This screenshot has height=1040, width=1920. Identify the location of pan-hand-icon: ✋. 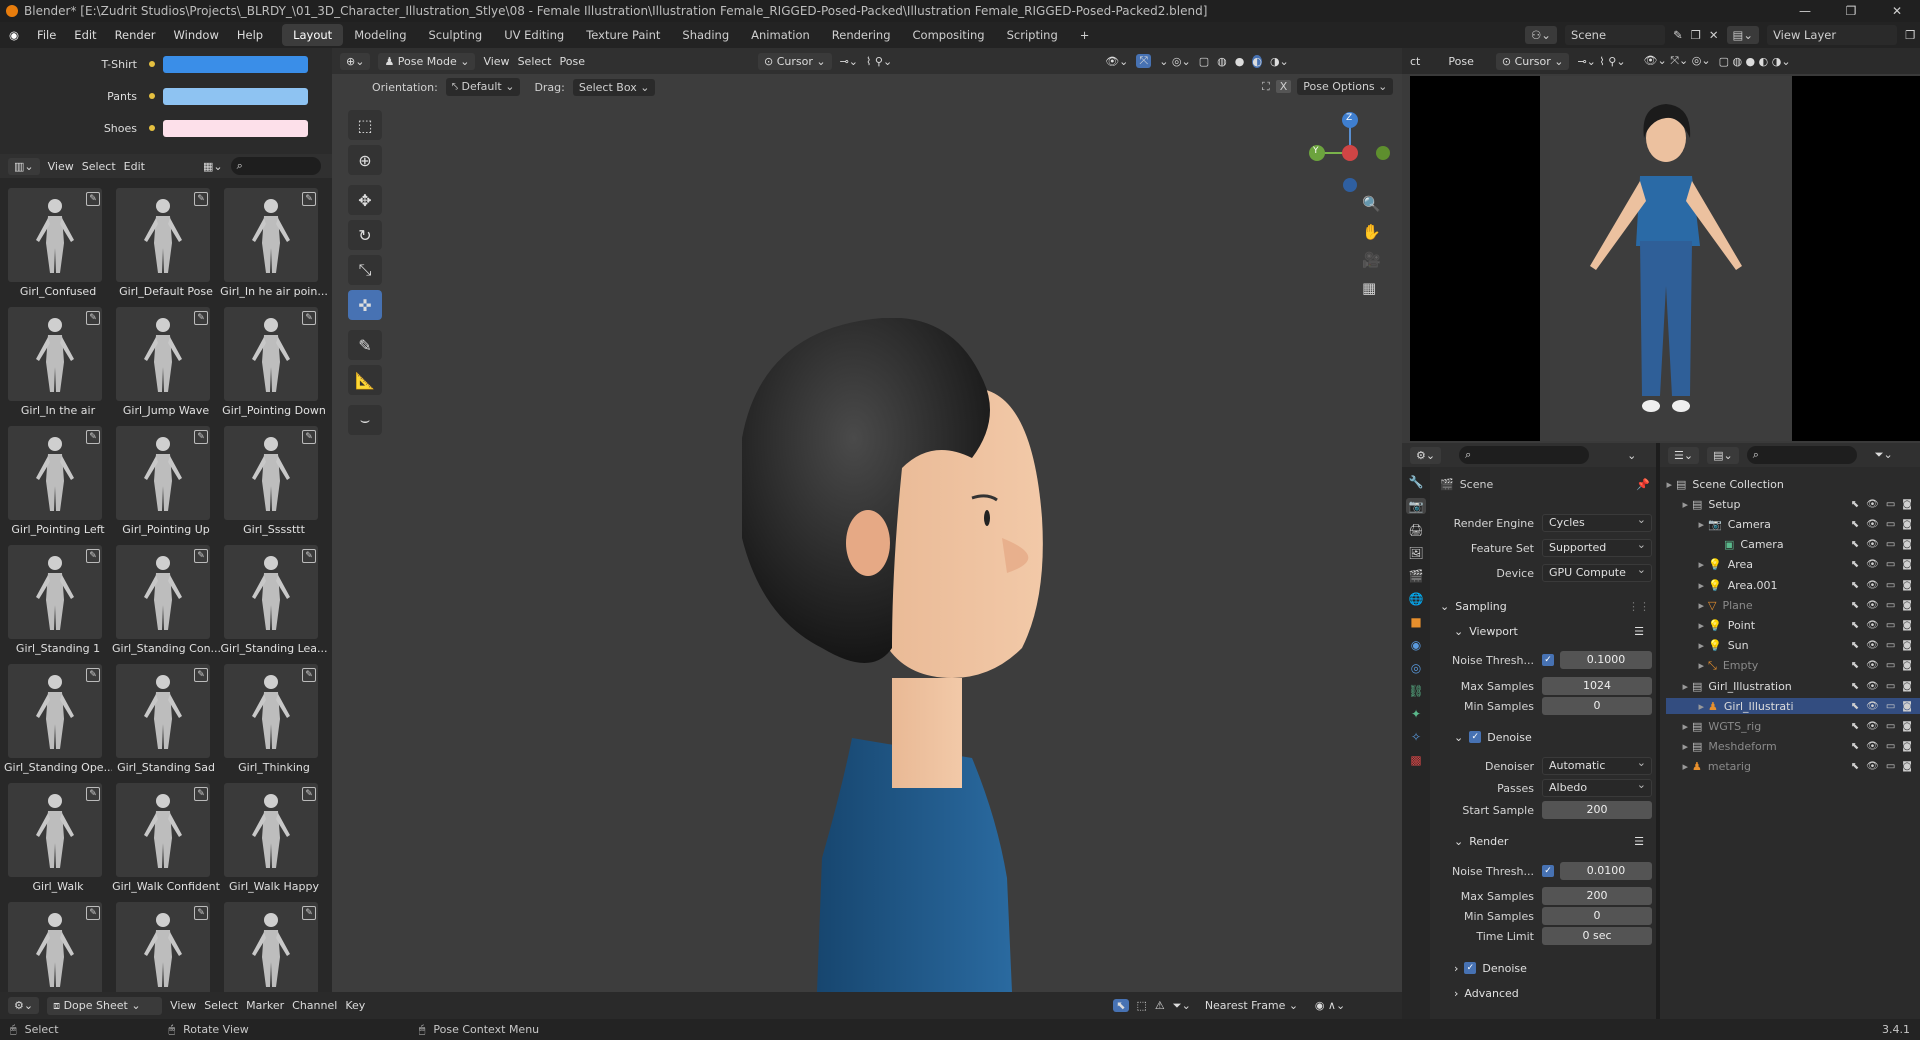
(1371, 232).